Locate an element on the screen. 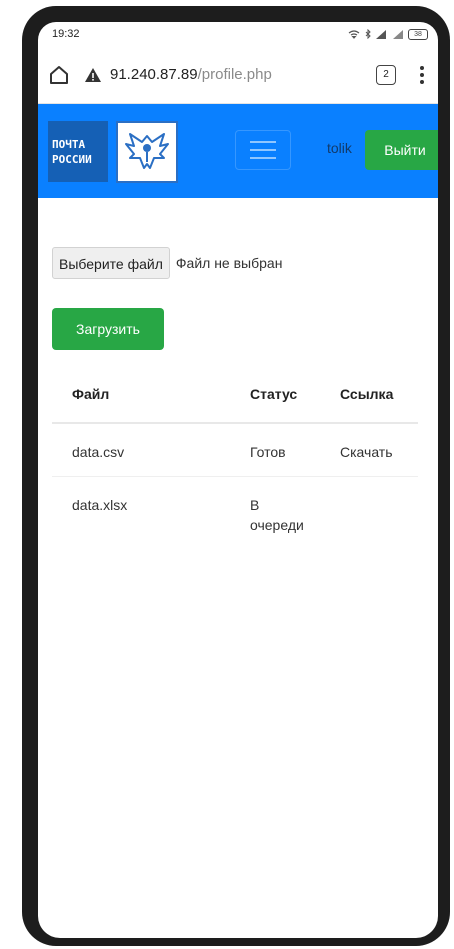 The image size is (454, 949). link-cell is located at coordinates (369, 512).